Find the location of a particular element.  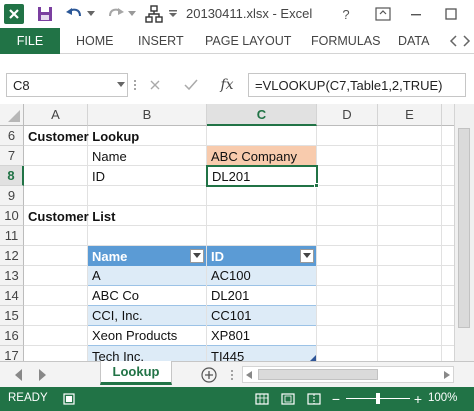

table-cell-id: XP801 is located at coordinates (261, 336).